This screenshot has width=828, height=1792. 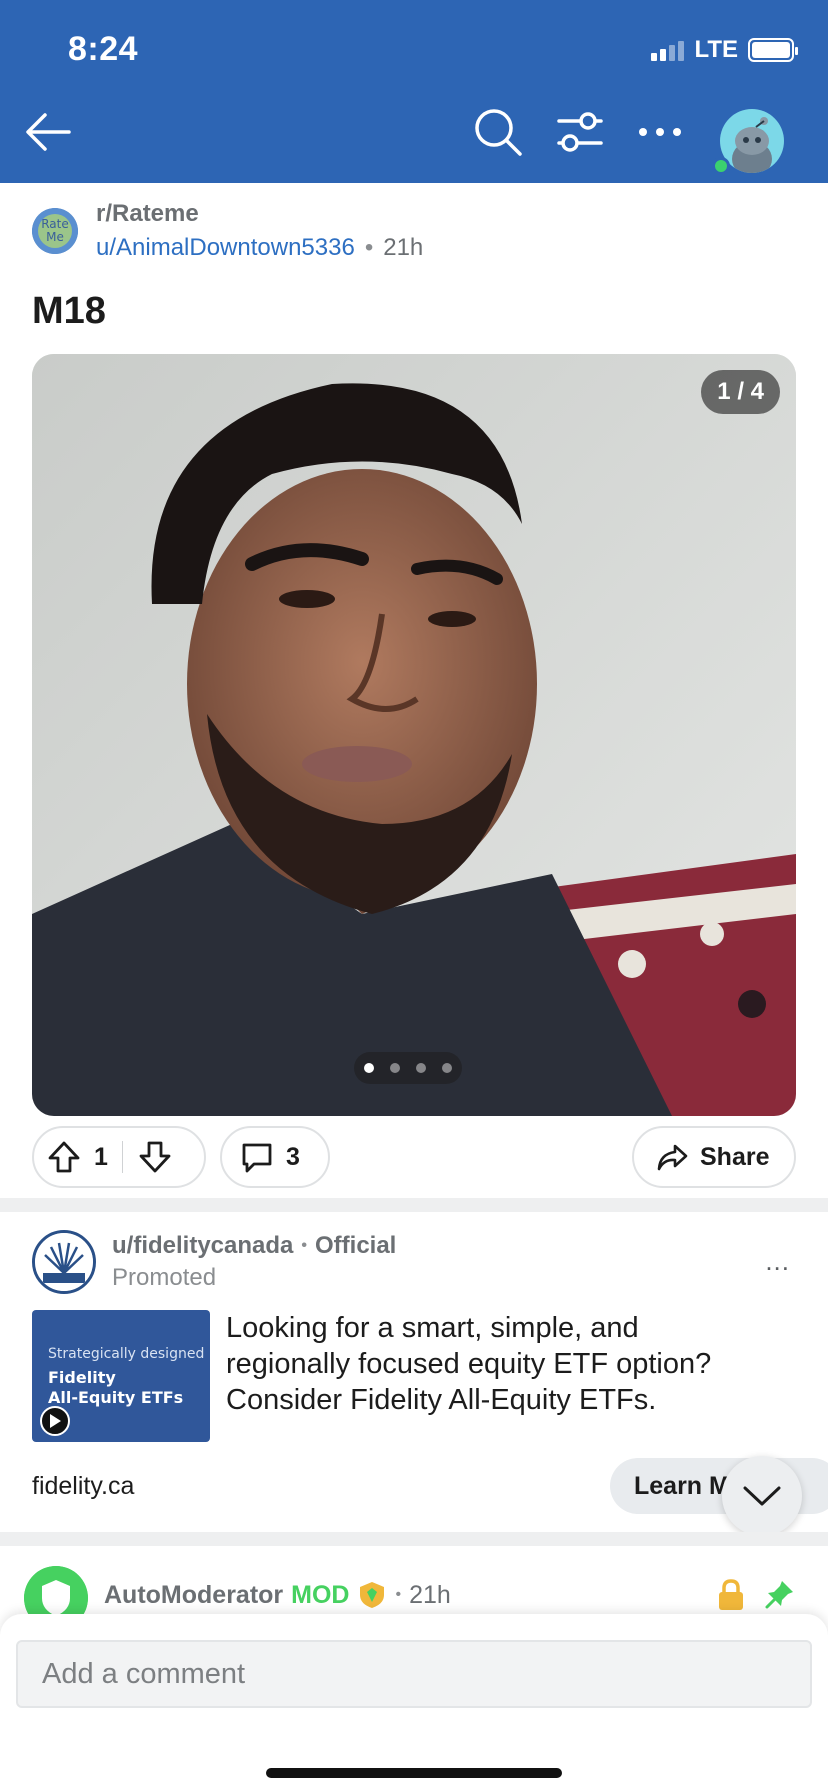 I want to click on app-header: 8:24 LTE, so click(x=414, y=91).